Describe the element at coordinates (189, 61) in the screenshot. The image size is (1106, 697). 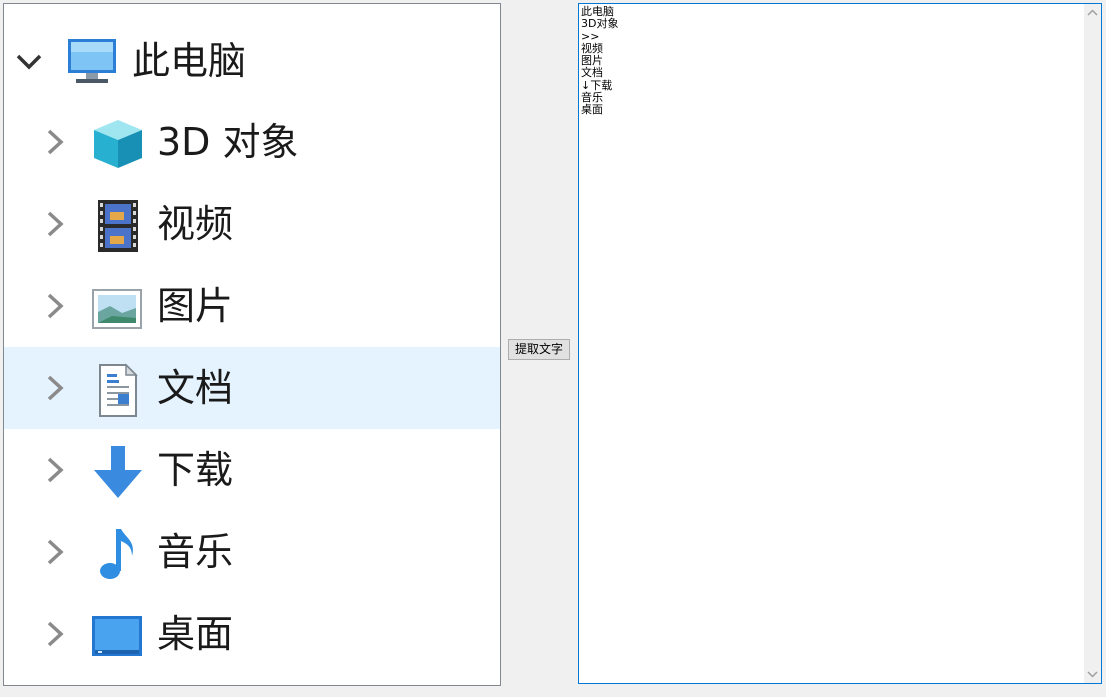
I see `tree-item-label: 此电脑` at that location.